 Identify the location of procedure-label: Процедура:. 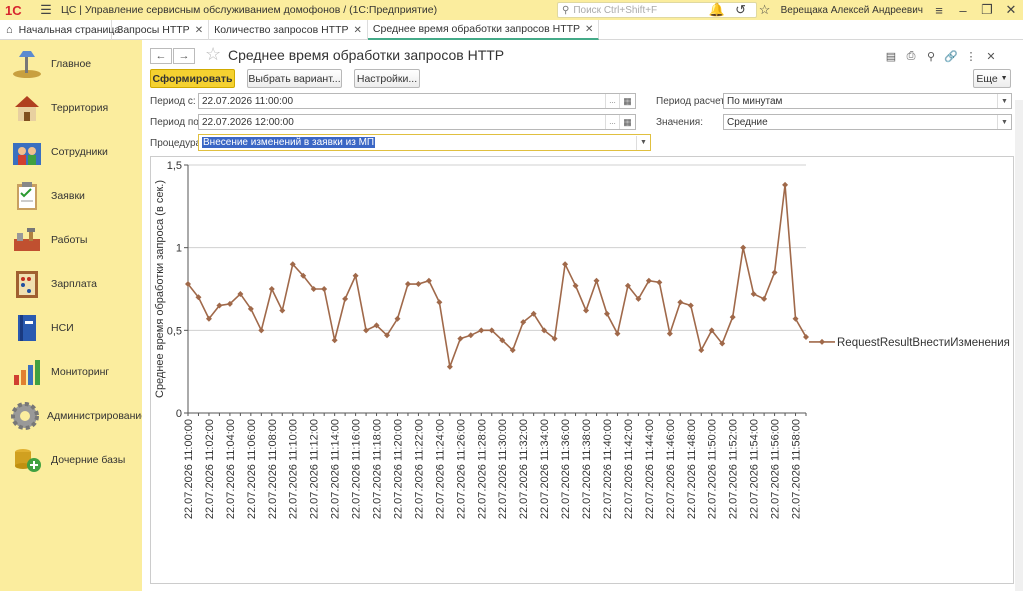
(177, 143).